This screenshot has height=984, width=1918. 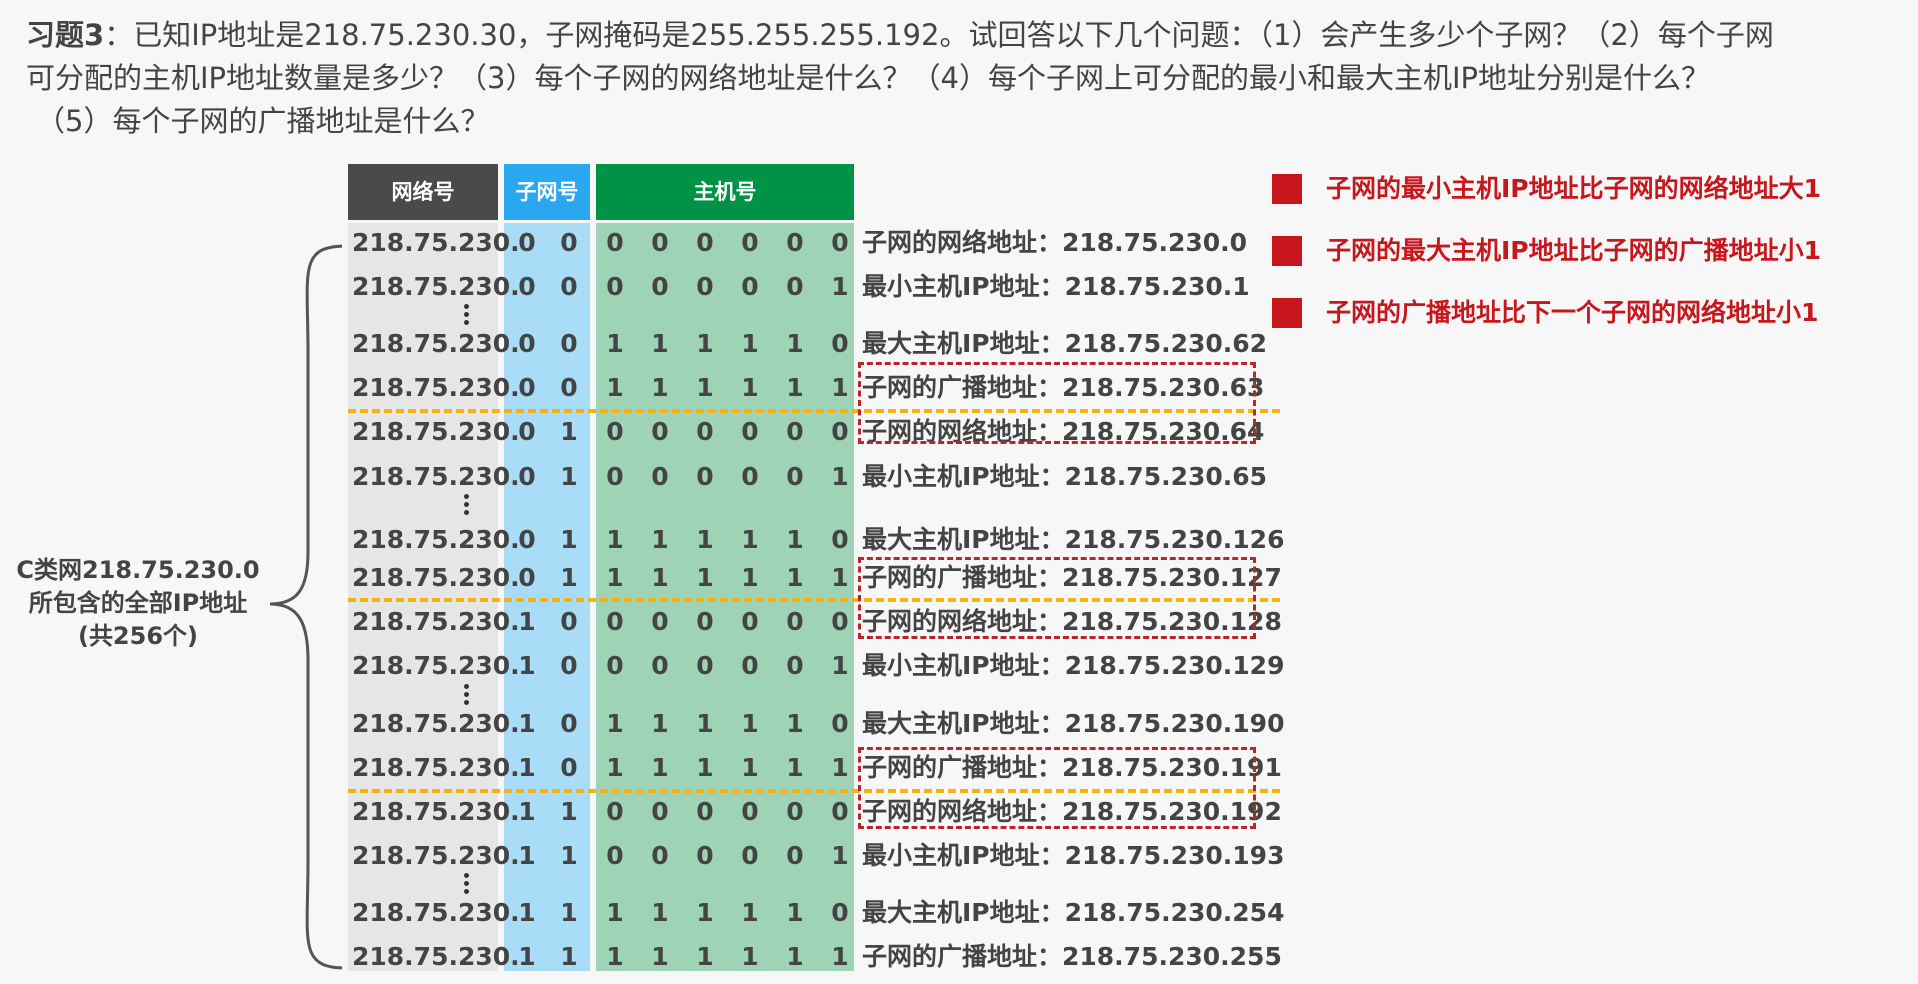 What do you see at coordinates (1065, 476) in the screenshot?
I see `address-label: 最小主机IP地址：218.75.230.65` at bounding box center [1065, 476].